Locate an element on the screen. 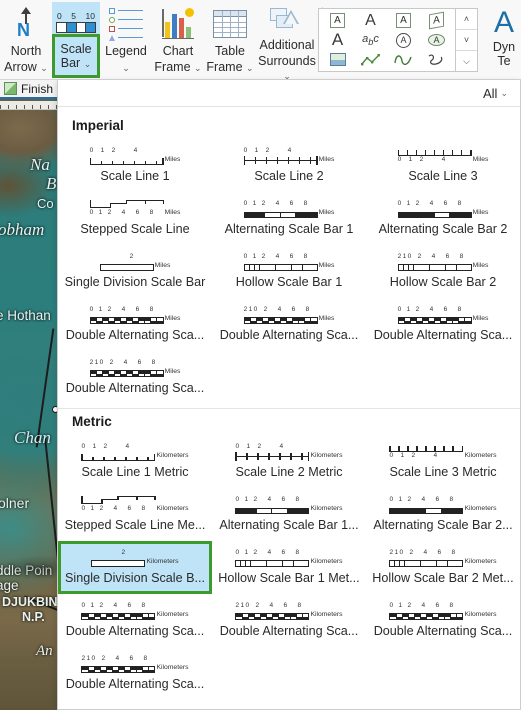 The width and height of the screenshot is (521, 710). chart-frame-button: Chart Frame ⌄ is located at coordinates (178, 38).